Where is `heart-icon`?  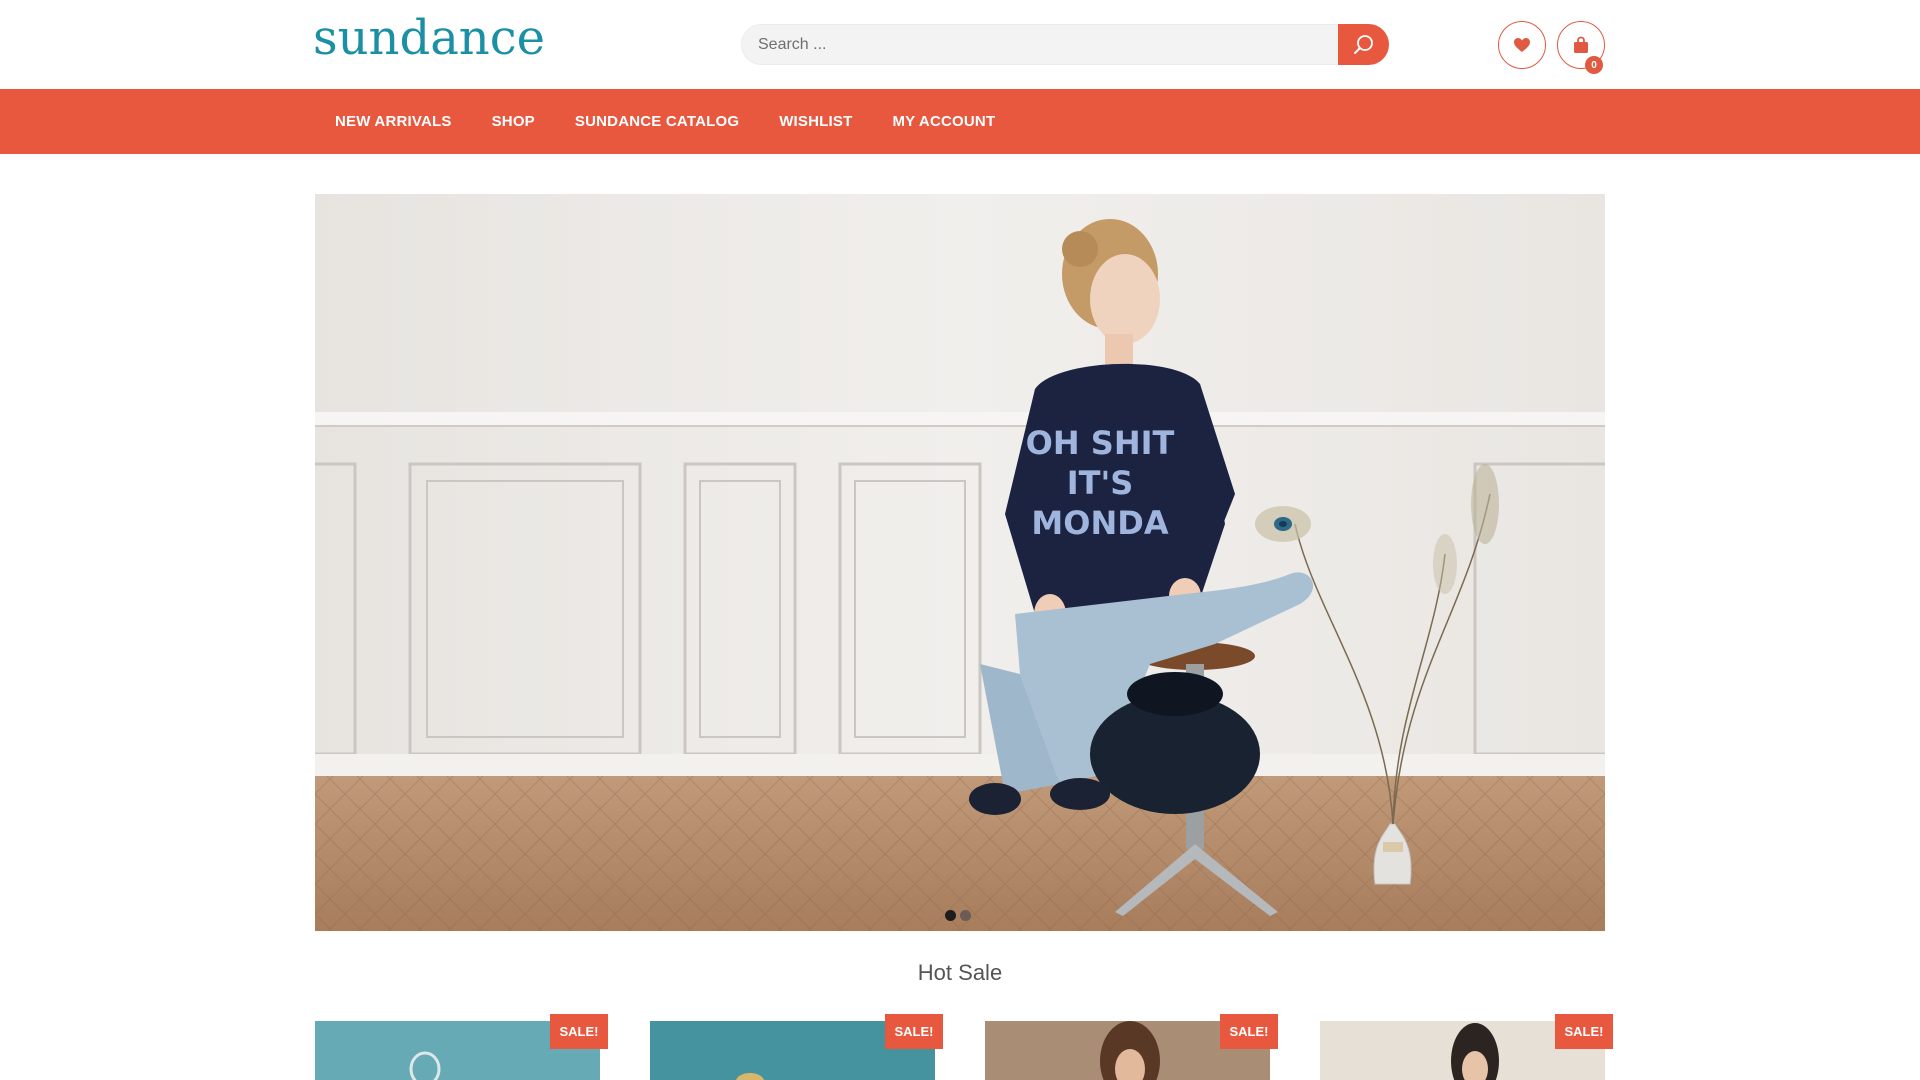 heart-icon is located at coordinates (1522, 45).